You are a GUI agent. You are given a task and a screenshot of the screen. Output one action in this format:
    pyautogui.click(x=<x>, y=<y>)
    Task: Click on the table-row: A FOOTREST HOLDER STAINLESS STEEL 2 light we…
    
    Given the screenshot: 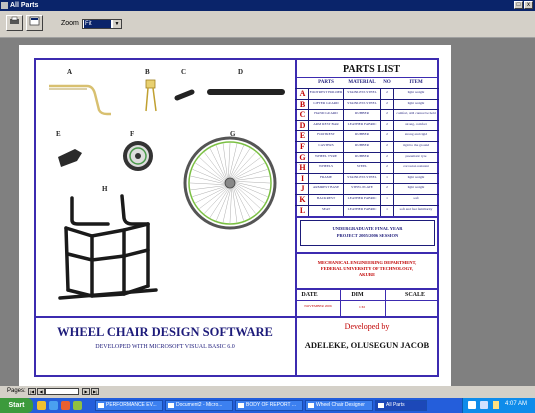 What is the action you would take?
    pyautogui.click(x=367, y=94)
    